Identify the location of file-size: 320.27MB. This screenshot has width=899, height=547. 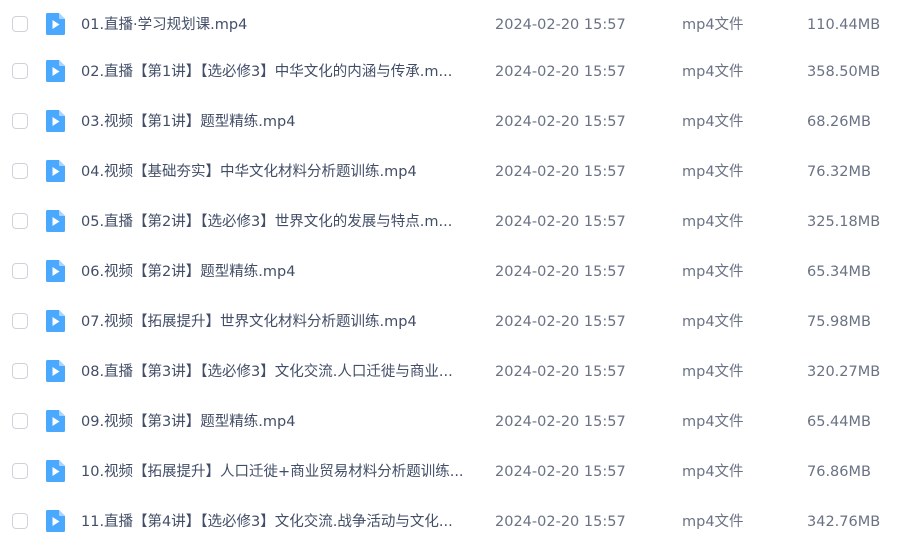
(844, 372).